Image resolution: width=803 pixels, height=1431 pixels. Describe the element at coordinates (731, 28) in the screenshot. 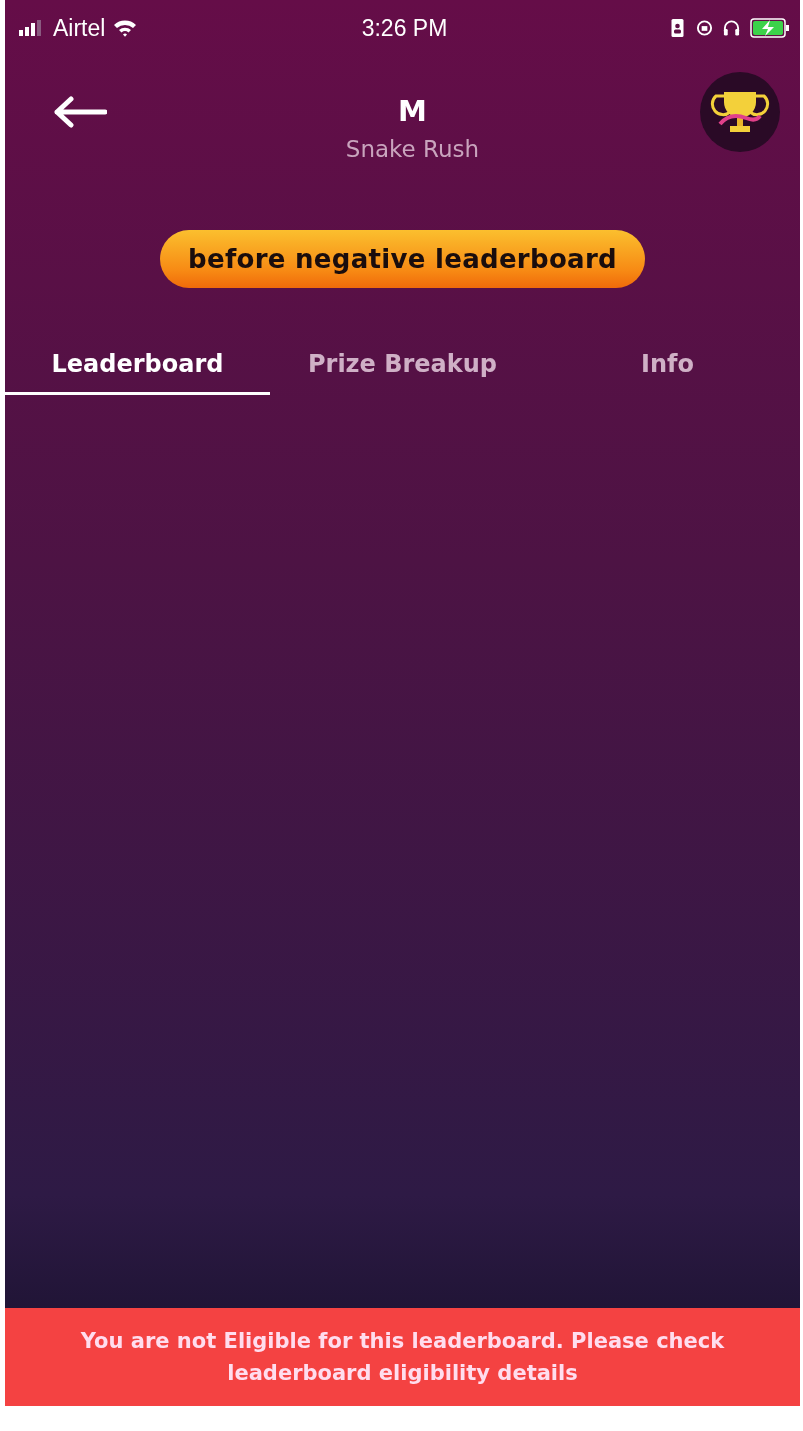

I see `headphones-icon` at that location.